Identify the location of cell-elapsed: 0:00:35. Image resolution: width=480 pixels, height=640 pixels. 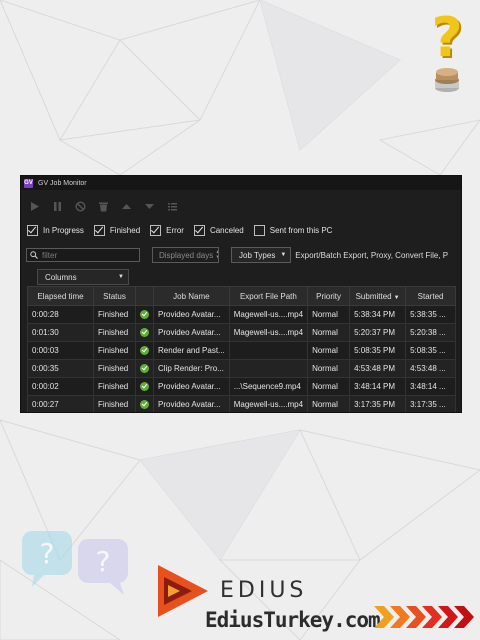
(60, 368).